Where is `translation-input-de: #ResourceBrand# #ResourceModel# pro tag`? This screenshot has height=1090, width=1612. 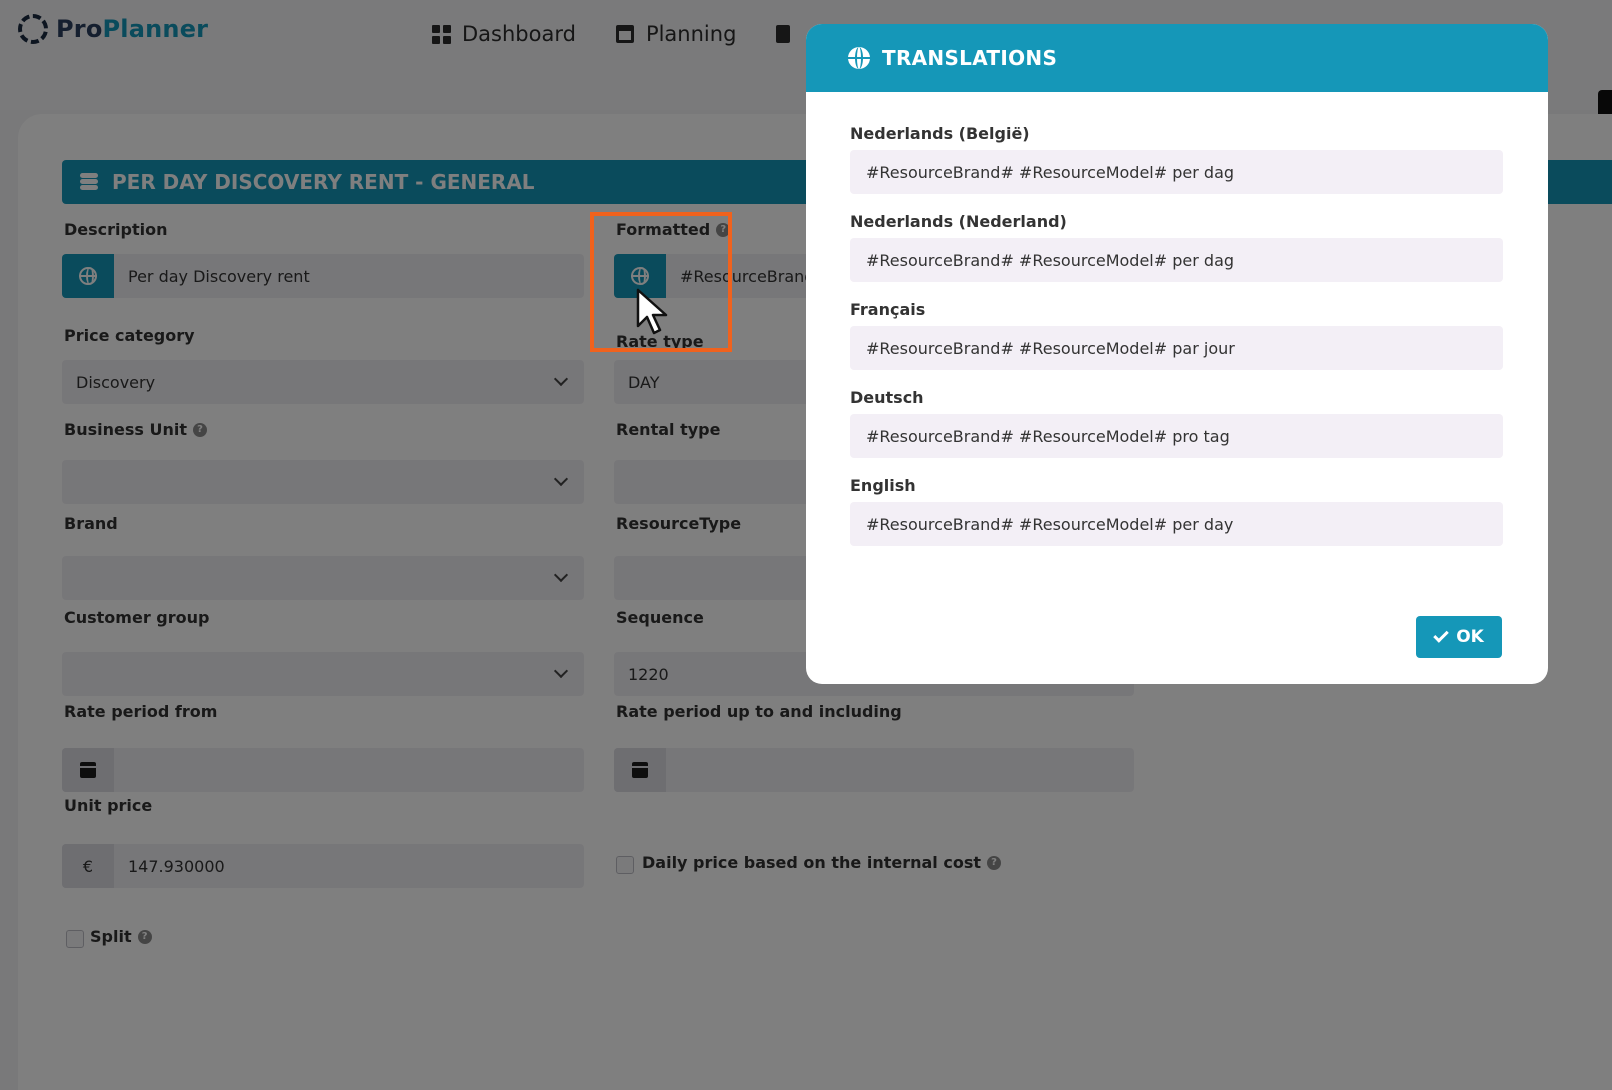
translation-input-de: #ResourceBrand# #ResourceModel# pro tag is located at coordinates (1176, 436).